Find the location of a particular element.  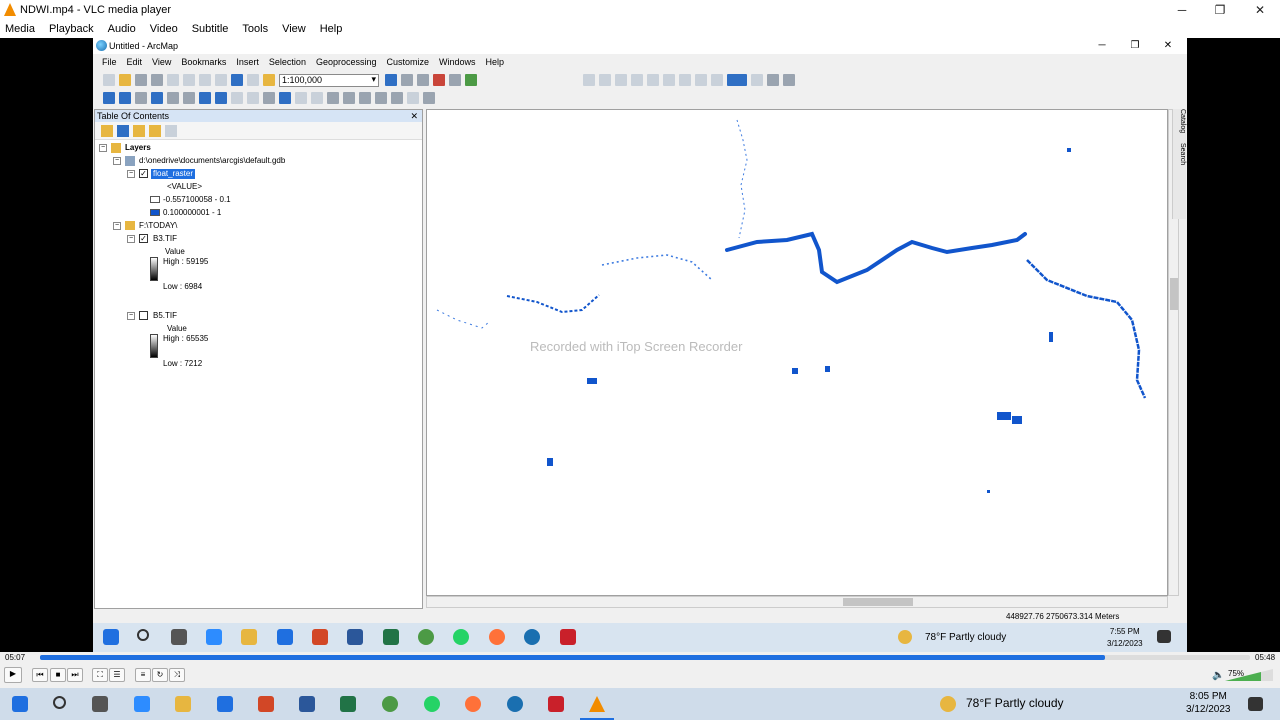

word-icon is located at coordinates (355, 637).